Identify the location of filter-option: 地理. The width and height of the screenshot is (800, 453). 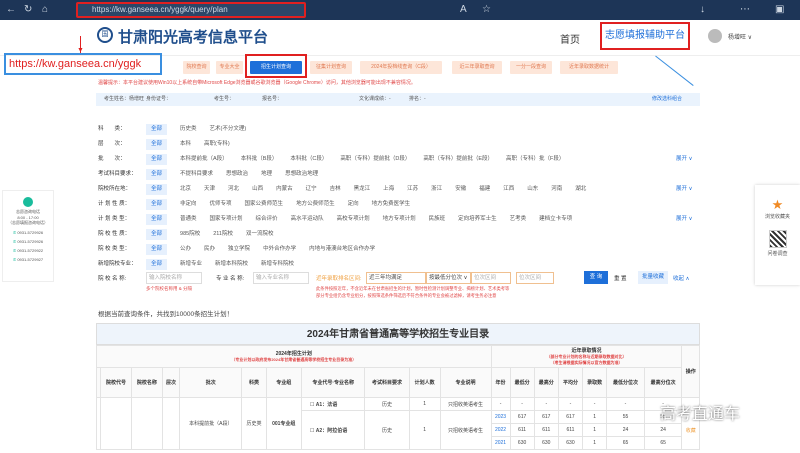
(266, 174).